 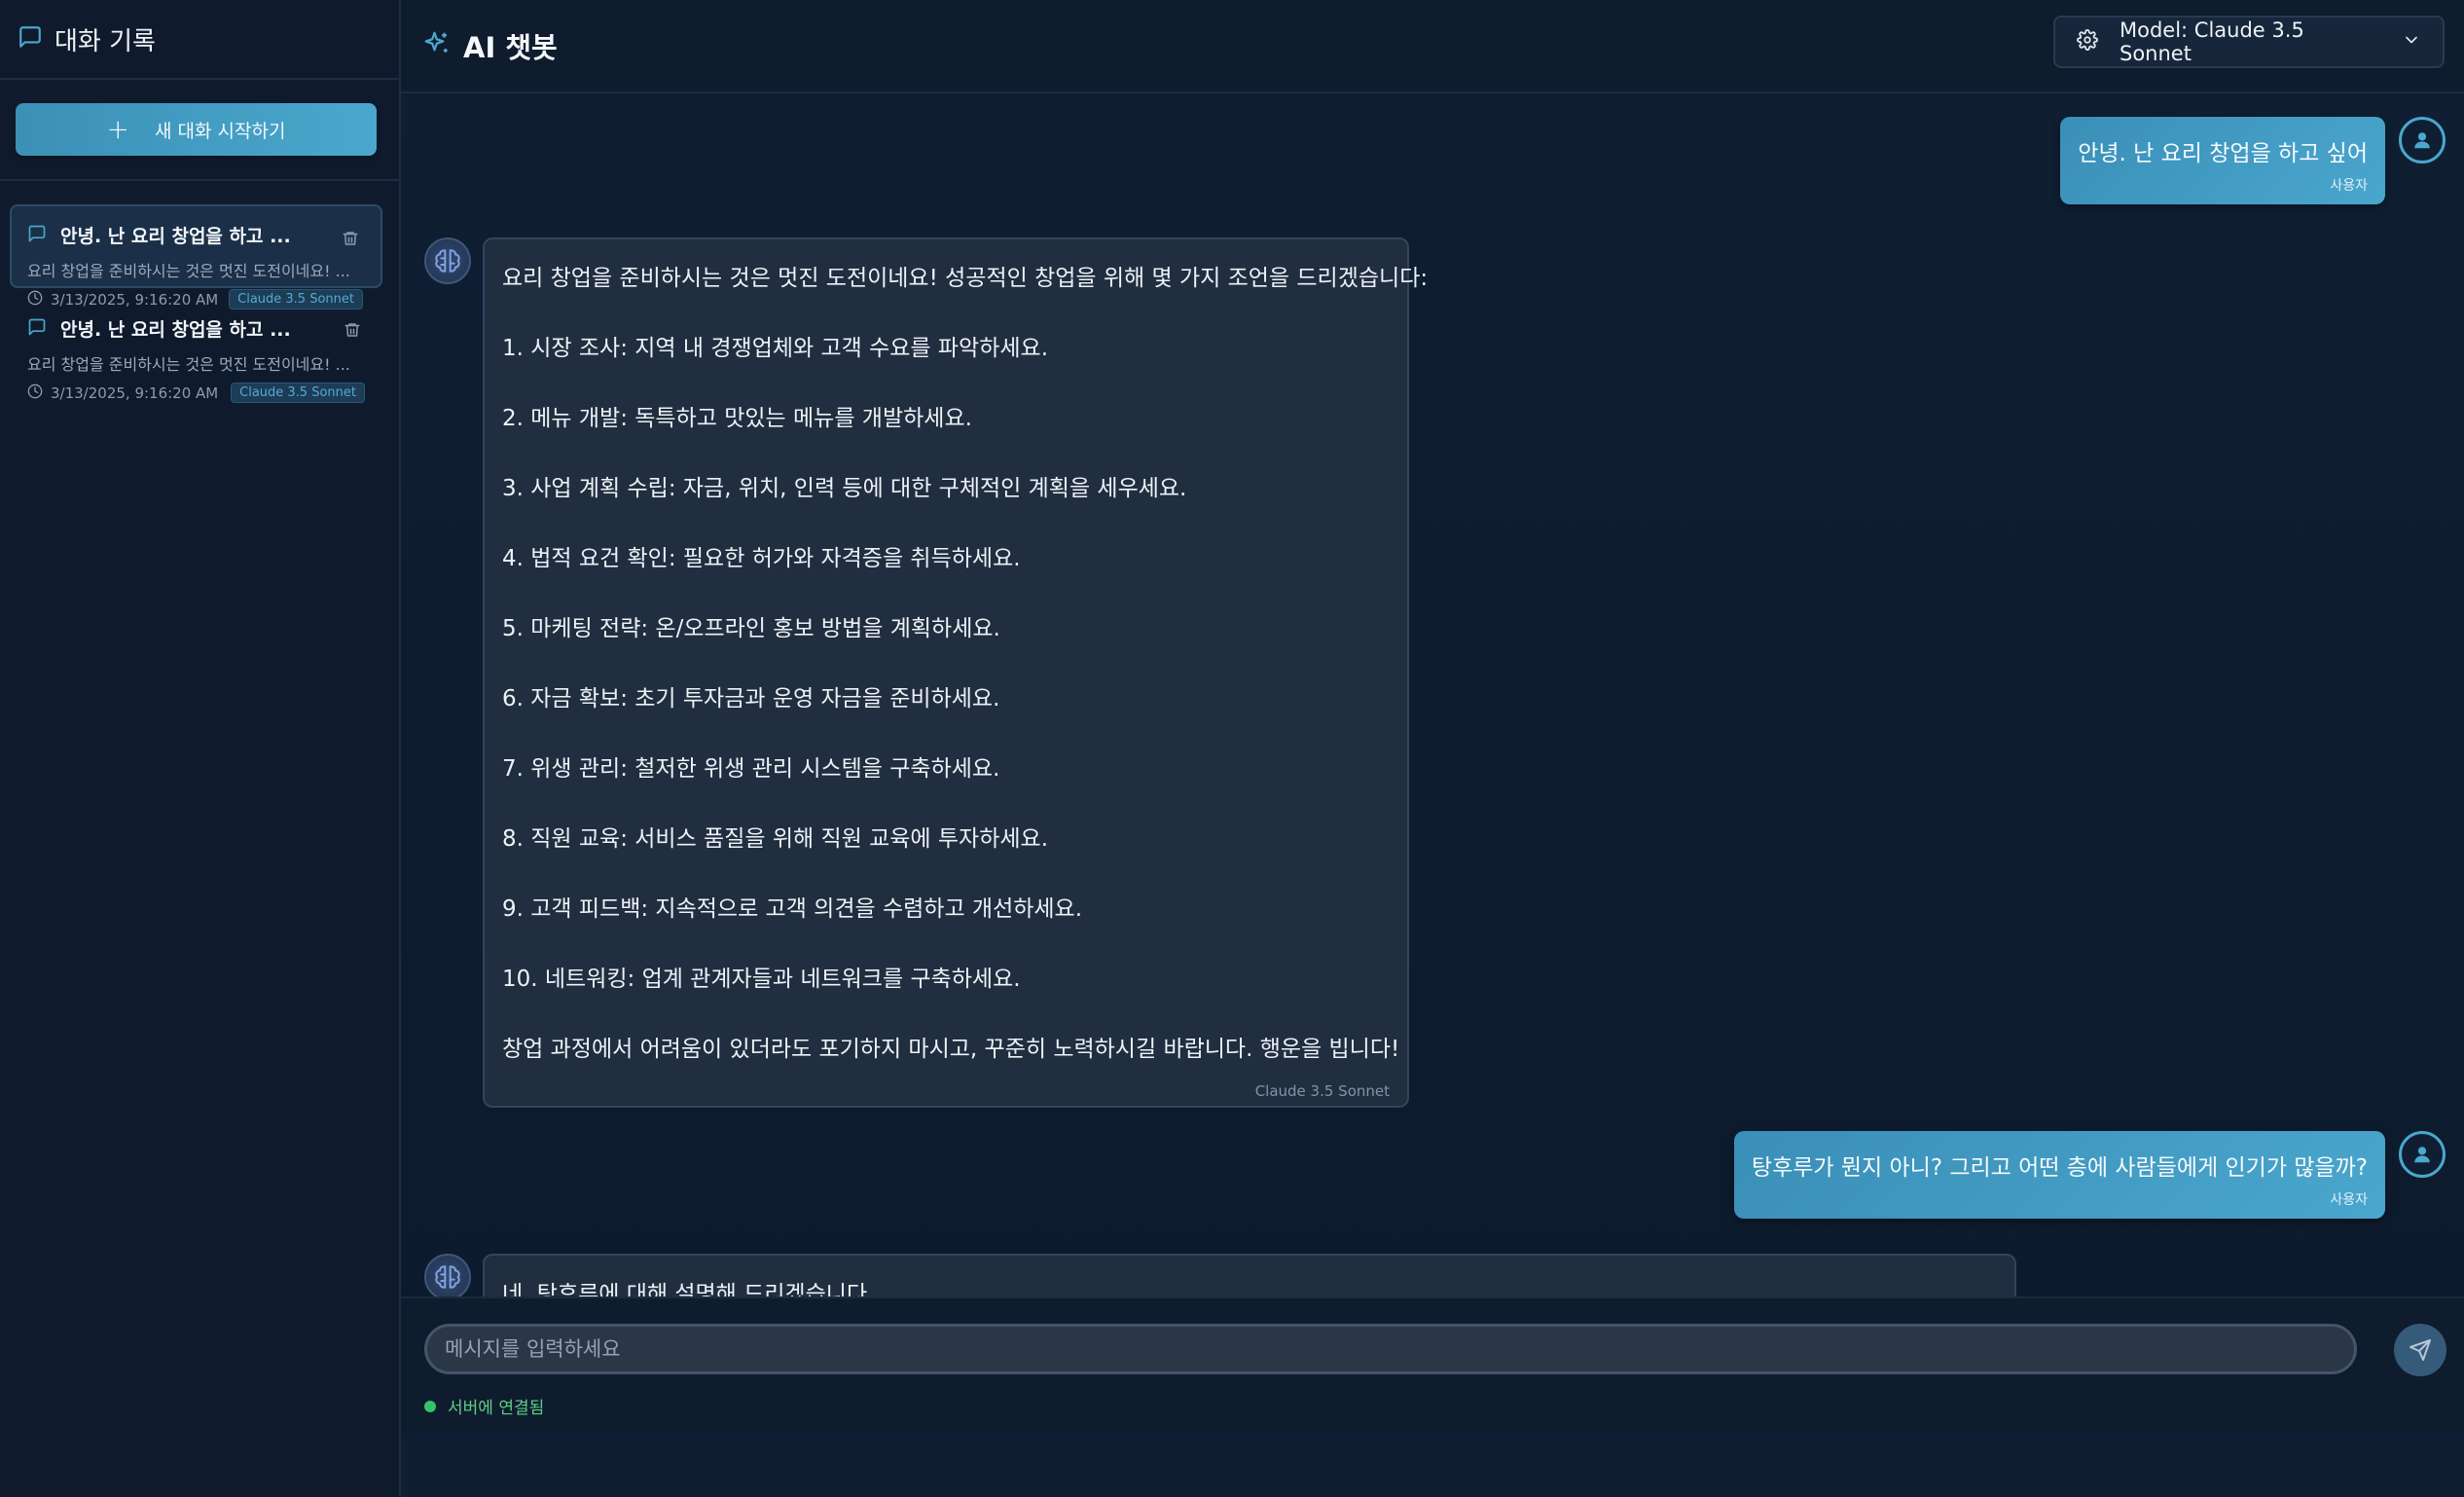 What do you see at coordinates (2212, 41) in the screenshot?
I see `model-select-label: Model: Claude 3.5 Sonnet` at bounding box center [2212, 41].